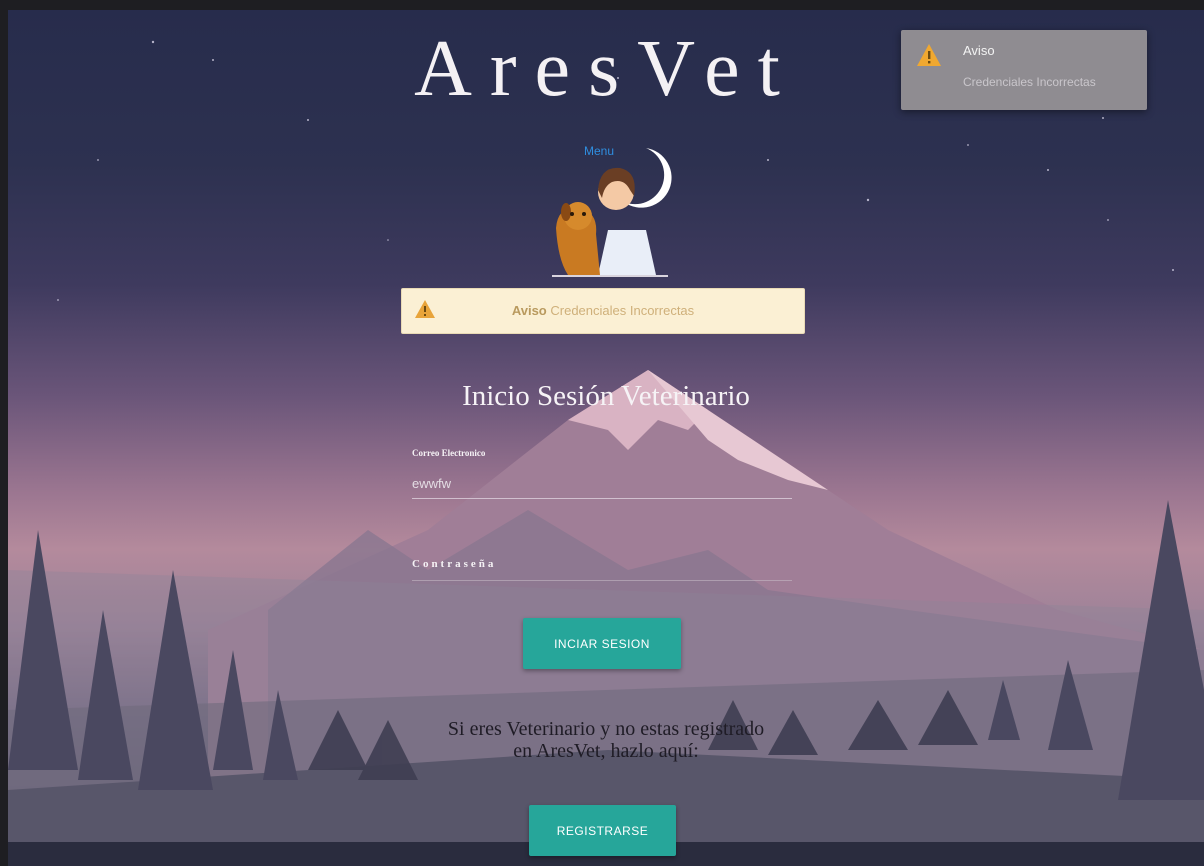  Describe the element at coordinates (979, 50) in the screenshot. I see `toast-title: Aviso` at that location.